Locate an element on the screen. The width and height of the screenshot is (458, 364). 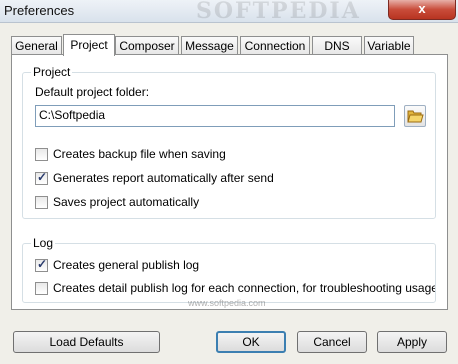
browse-folder-button is located at coordinates (415, 116).